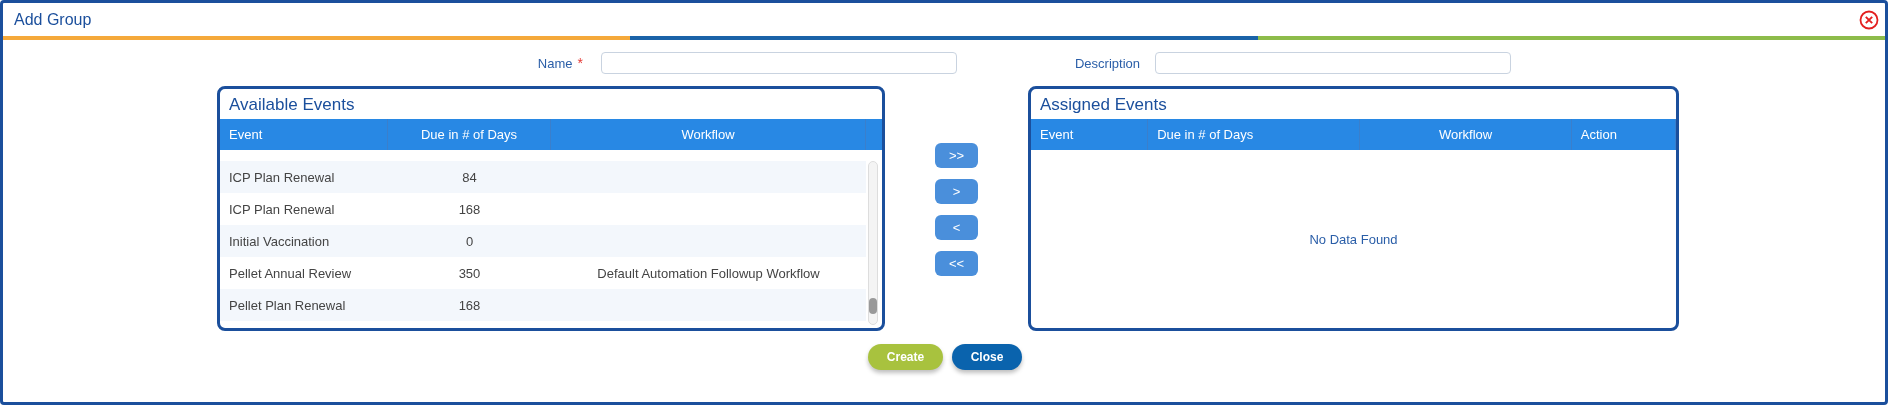  Describe the element at coordinates (1107, 63) in the screenshot. I see `description-label: Description` at that location.